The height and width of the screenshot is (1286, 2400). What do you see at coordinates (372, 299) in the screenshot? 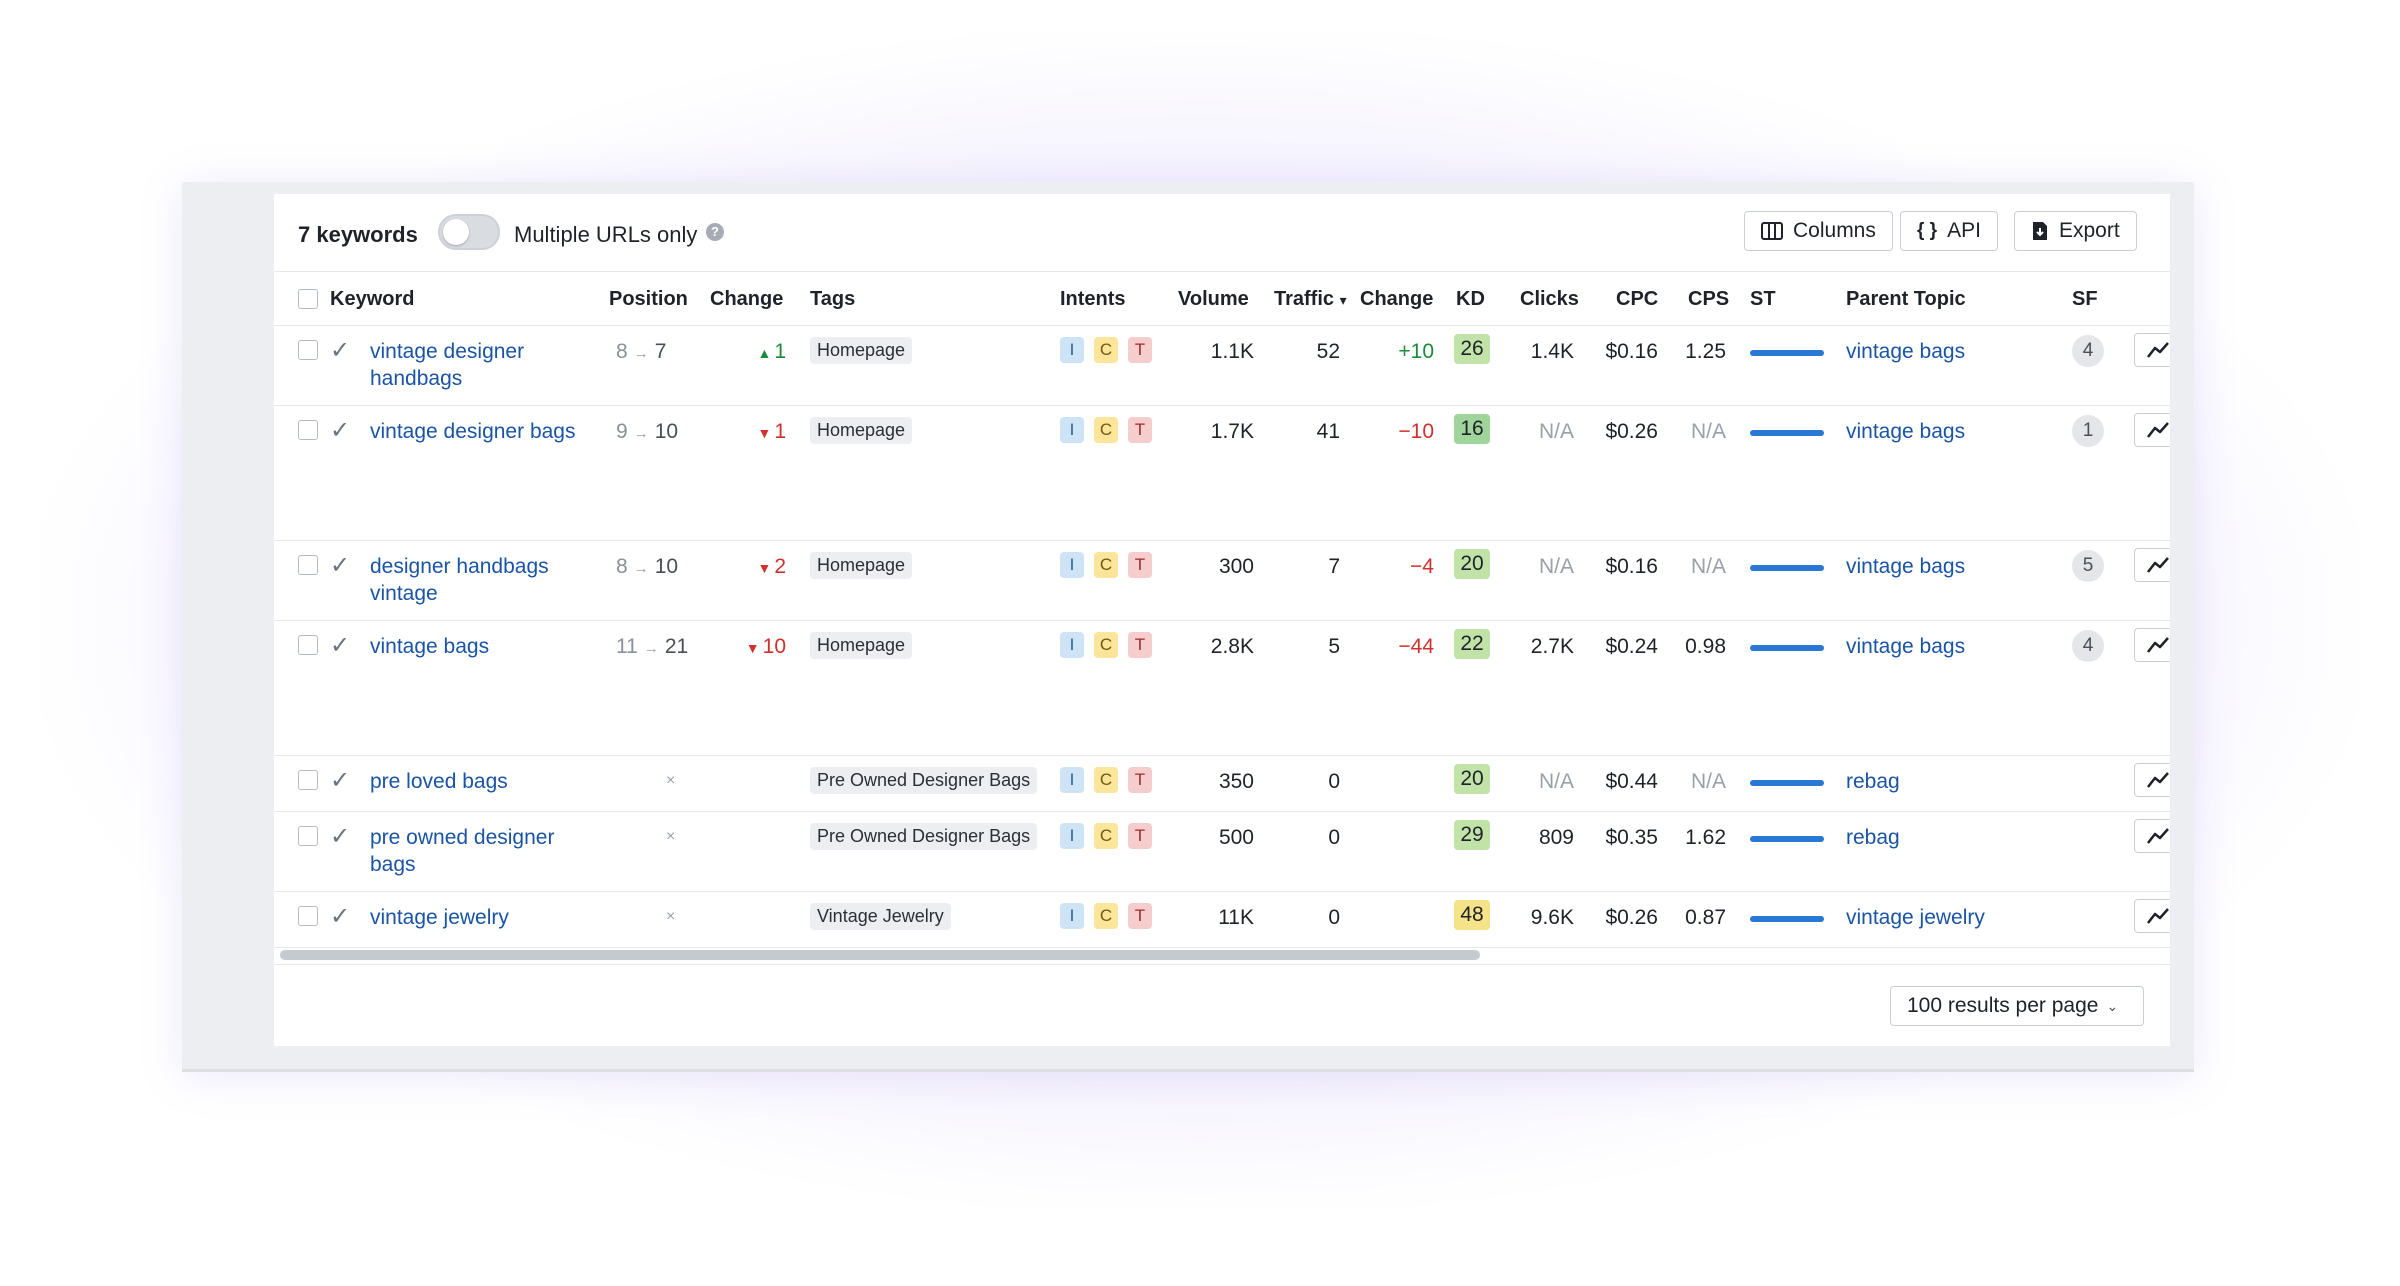
I see `col-keyword: Keyword` at bounding box center [372, 299].